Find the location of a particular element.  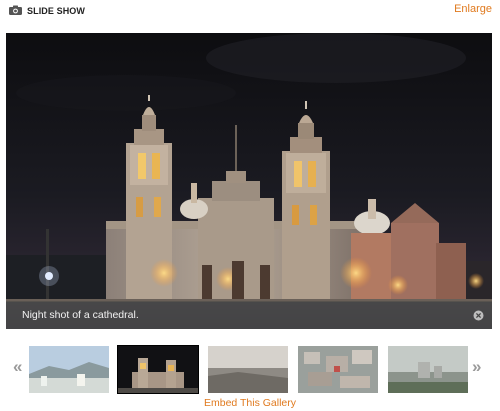

prev-arrow-icon: « is located at coordinates (17, 366).